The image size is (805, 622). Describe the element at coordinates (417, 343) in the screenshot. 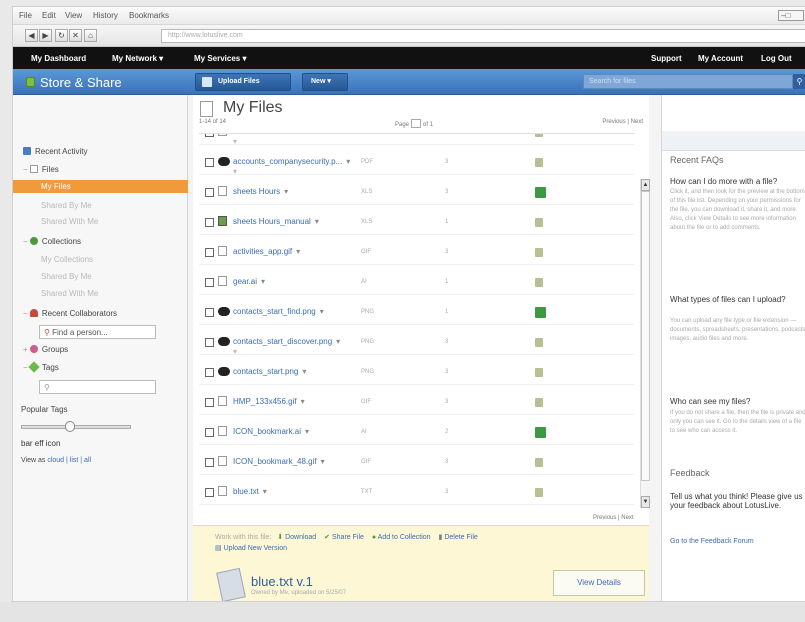

I see `table-row: contacts_start_discover.png ▾ ▾ PNG 3` at that location.